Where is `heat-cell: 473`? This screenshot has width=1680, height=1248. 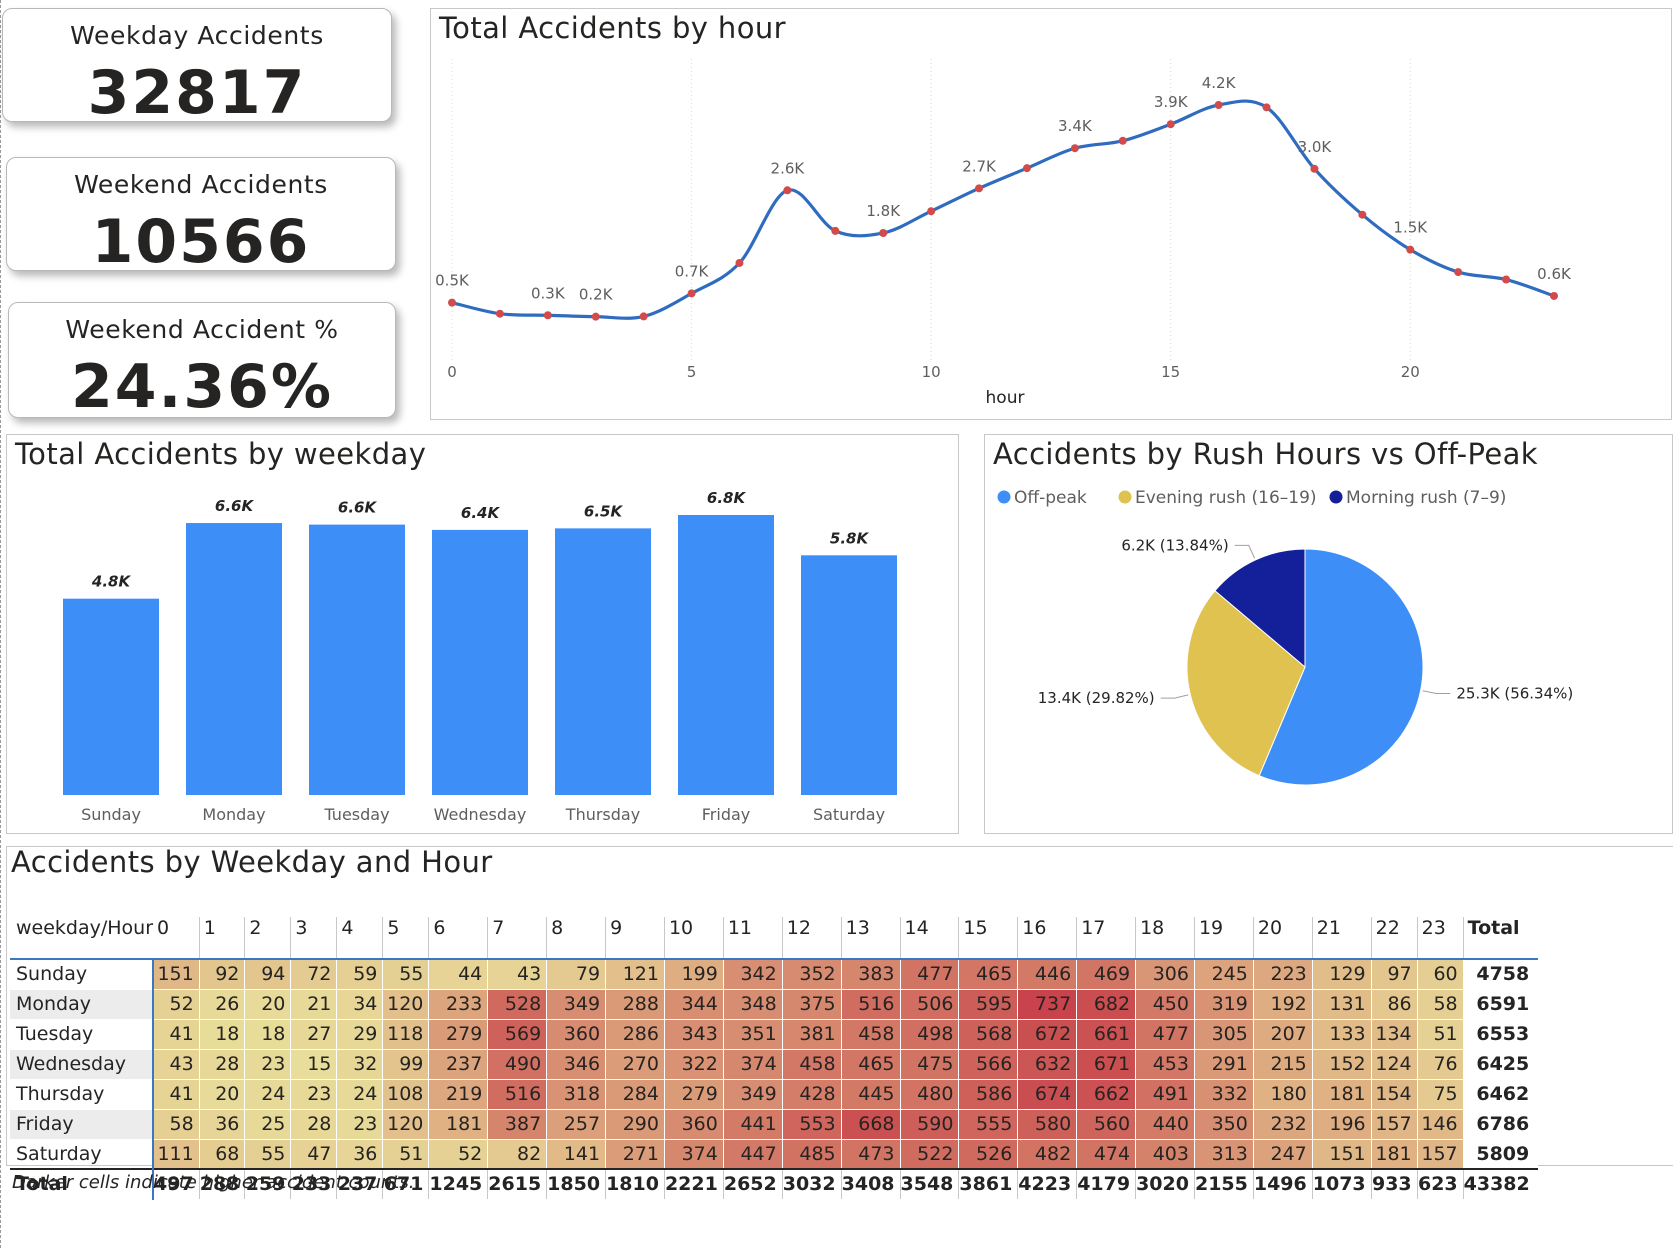
heat-cell: 473 is located at coordinates (871, 1154).